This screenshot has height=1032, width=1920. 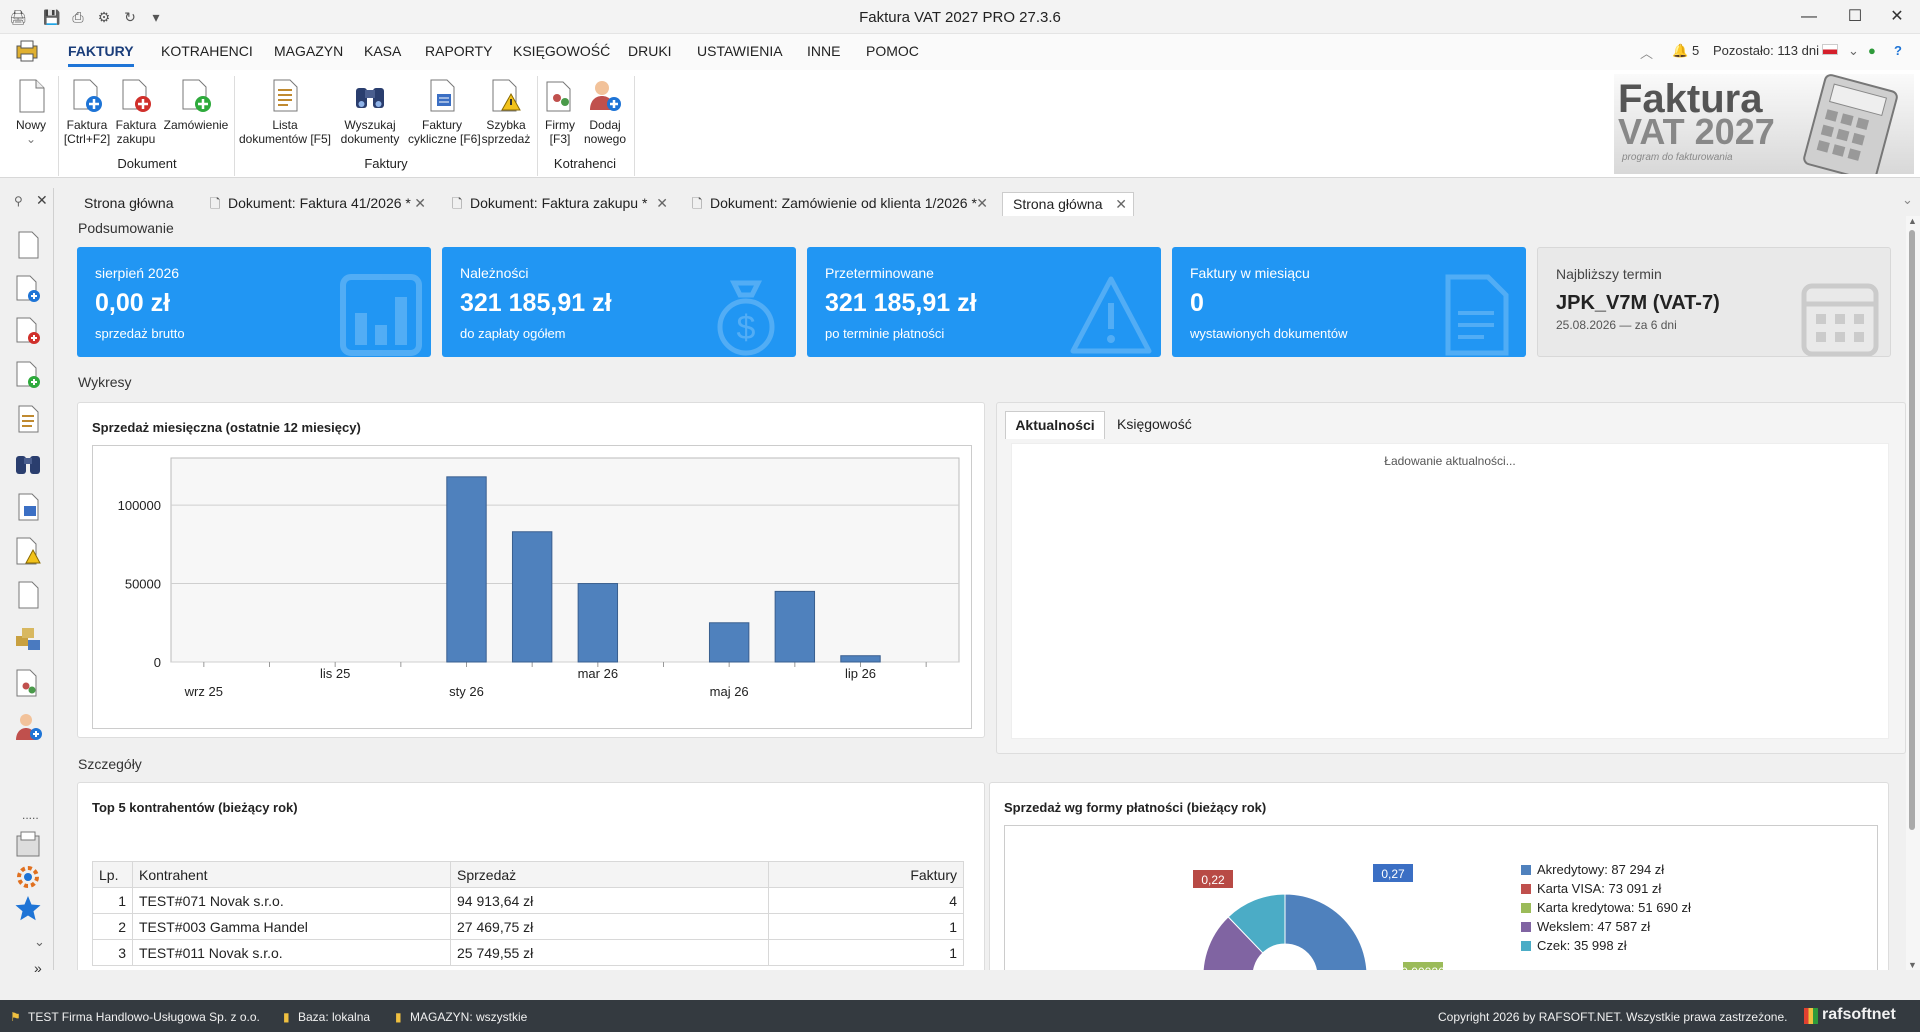 I want to click on col-faktury: Faktury, so click(x=866, y=874).